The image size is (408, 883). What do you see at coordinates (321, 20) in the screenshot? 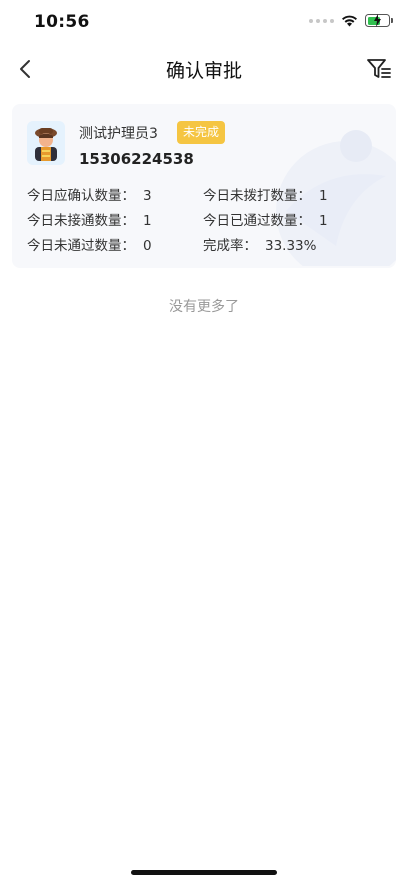
I see `signal-dots-icon` at bounding box center [321, 20].